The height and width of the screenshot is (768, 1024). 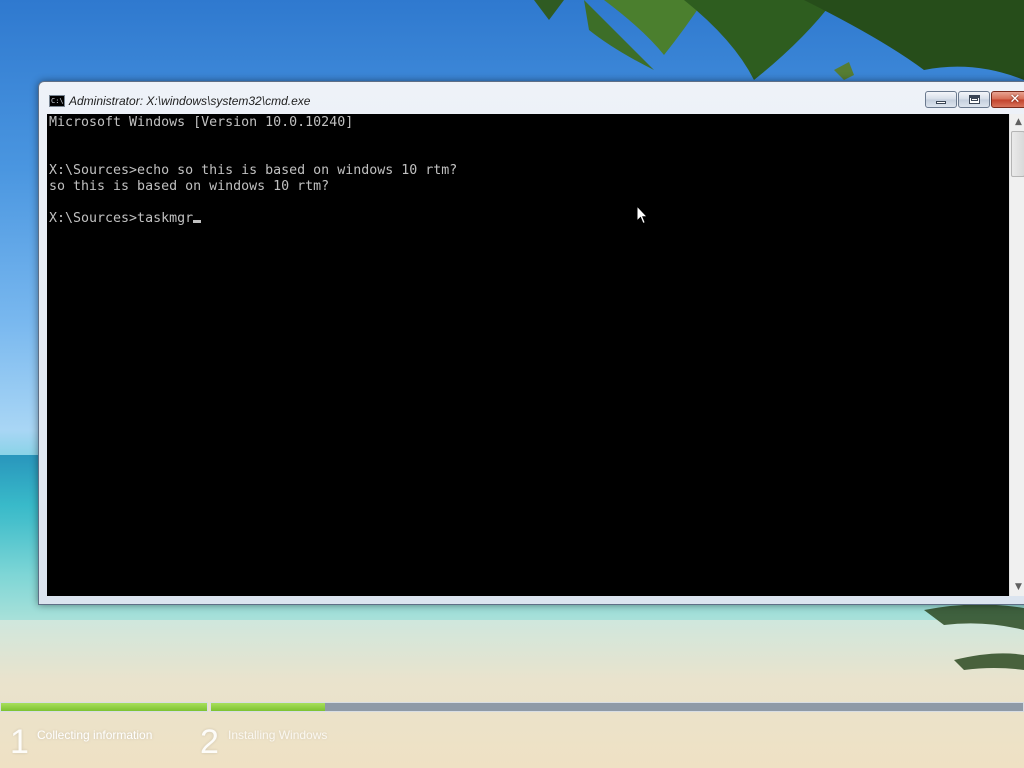 What do you see at coordinates (1017, 587) in the screenshot?
I see `scroll-down-arrow-icon: ▼` at bounding box center [1017, 587].